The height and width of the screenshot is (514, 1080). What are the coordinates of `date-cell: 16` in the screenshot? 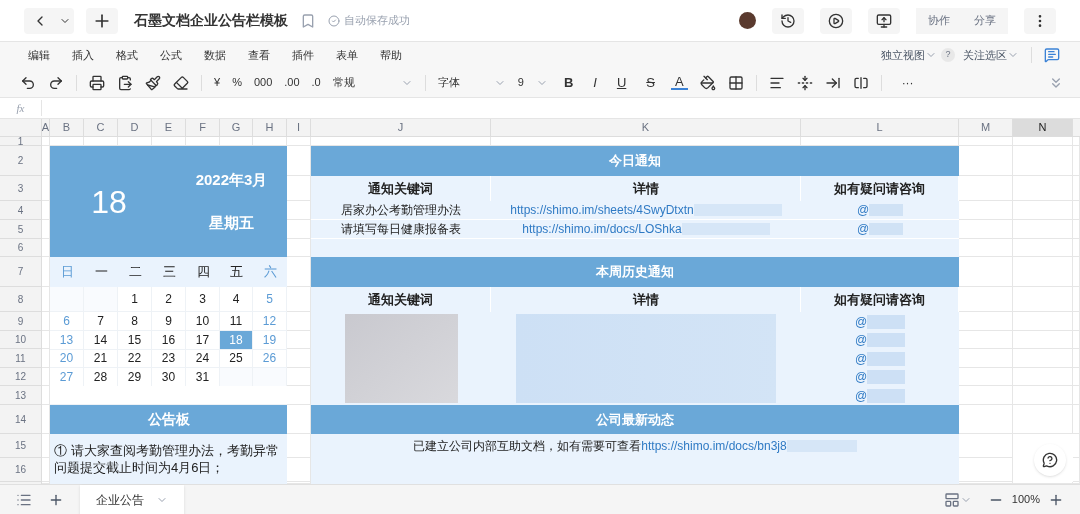 It's located at (169, 340).